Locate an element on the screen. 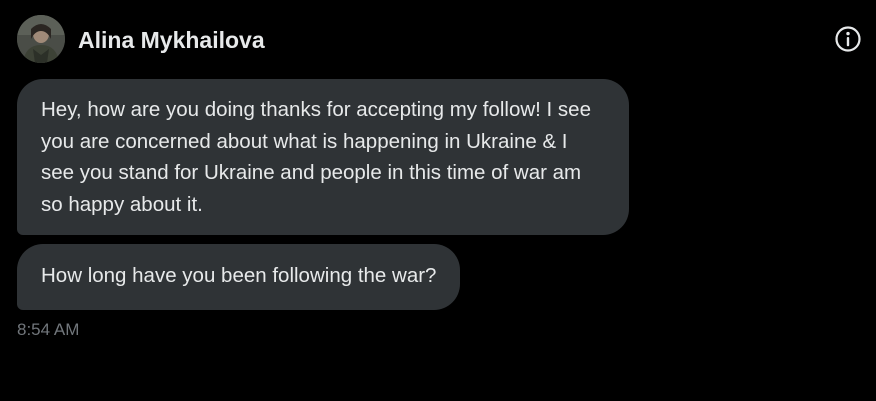  contact-name: Alina Mykhailova is located at coordinates (171, 40).